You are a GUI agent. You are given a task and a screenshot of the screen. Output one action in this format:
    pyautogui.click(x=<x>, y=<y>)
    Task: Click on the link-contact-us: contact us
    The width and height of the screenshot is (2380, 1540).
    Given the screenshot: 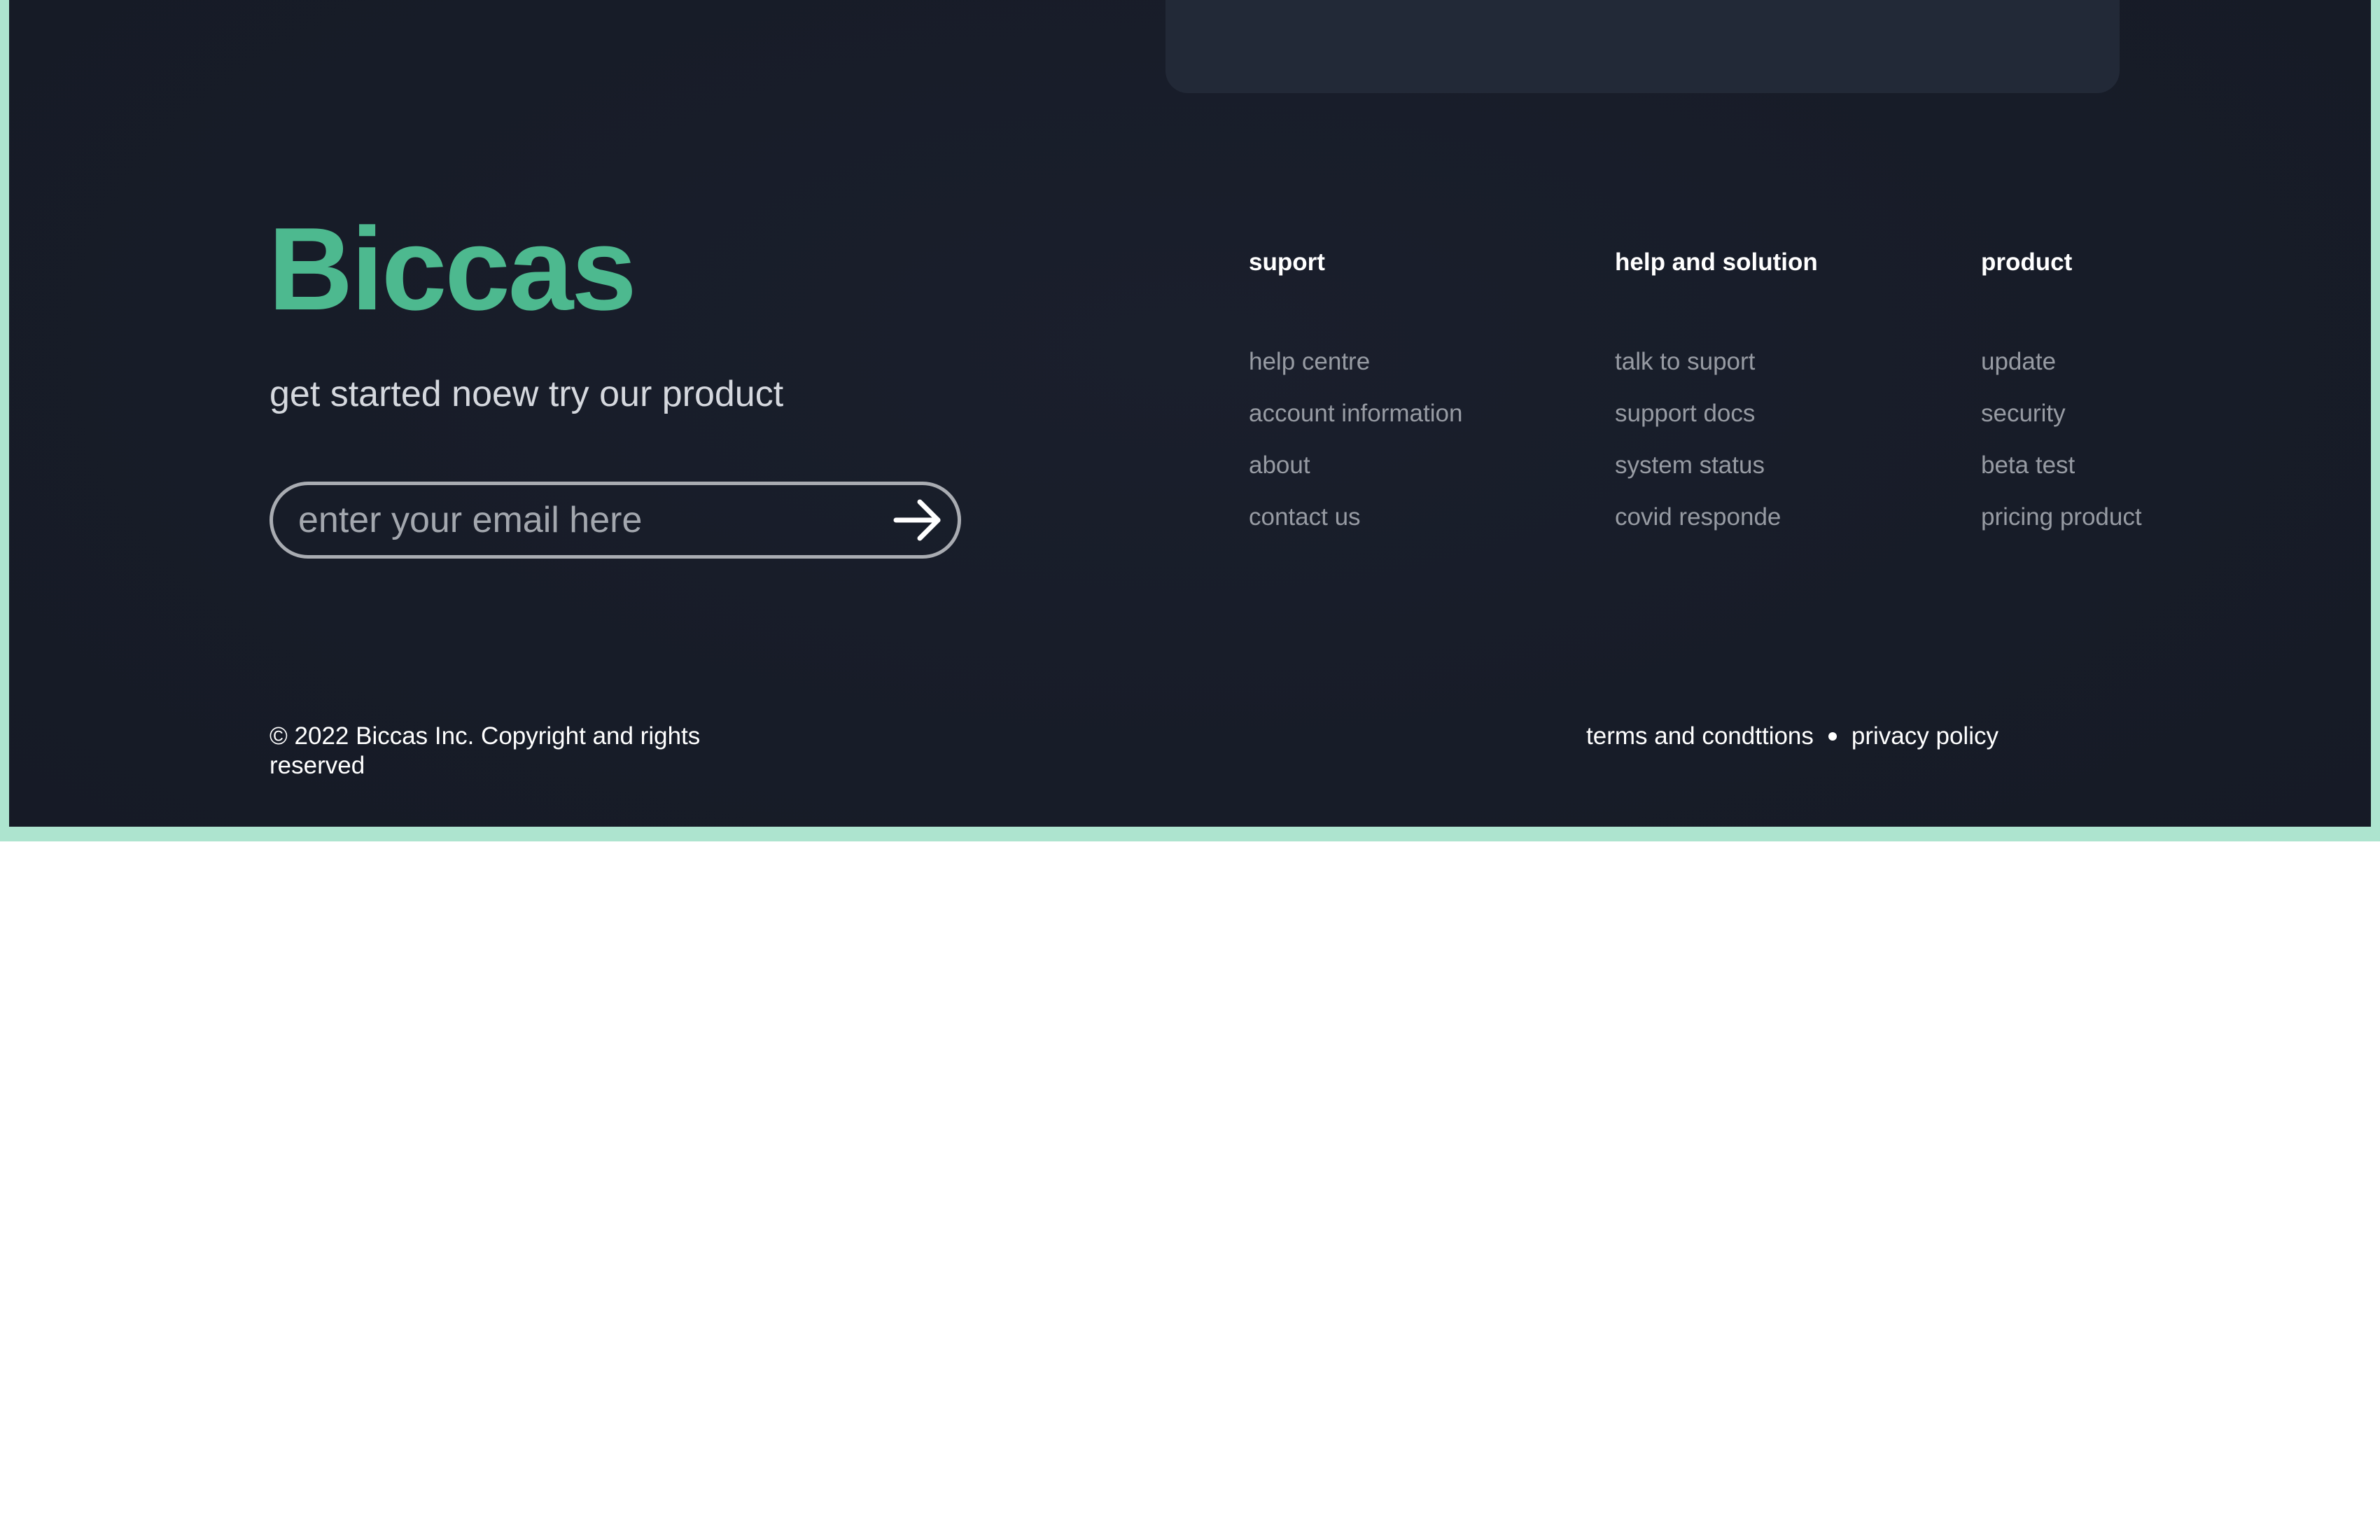 What is the action you would take?
    pyautogui.click(x=1305, y=517)
    